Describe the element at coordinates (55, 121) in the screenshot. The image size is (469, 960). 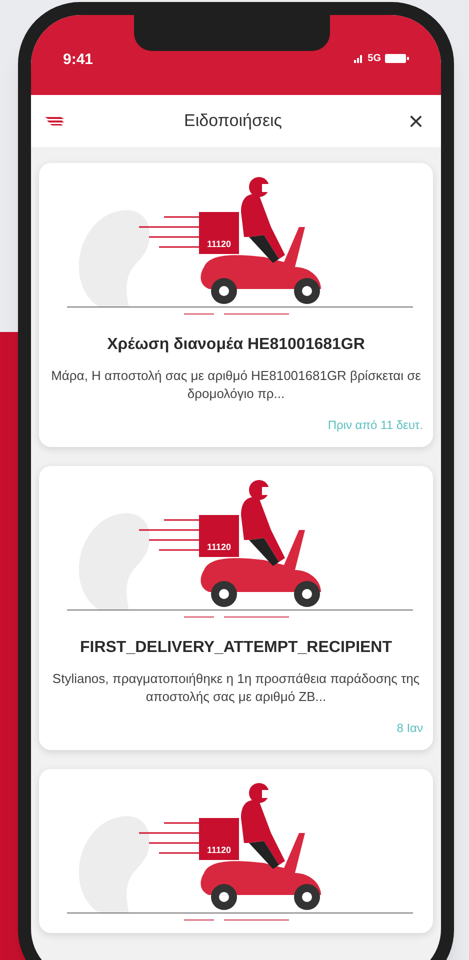
I see `logo-icon` at that location.